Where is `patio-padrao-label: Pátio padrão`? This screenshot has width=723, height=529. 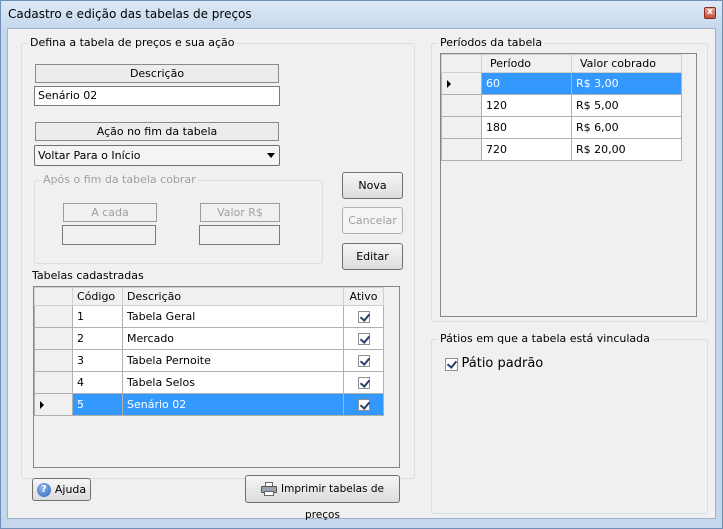
patio-padrao-label: Pátio padrão is located at coordinates (502, 363).